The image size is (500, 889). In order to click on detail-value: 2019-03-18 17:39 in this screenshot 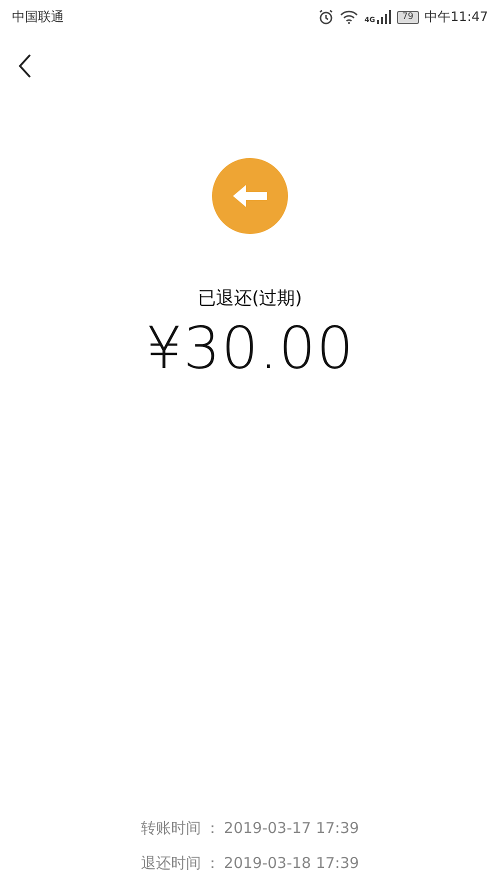, I will do `click(292, 863)`.